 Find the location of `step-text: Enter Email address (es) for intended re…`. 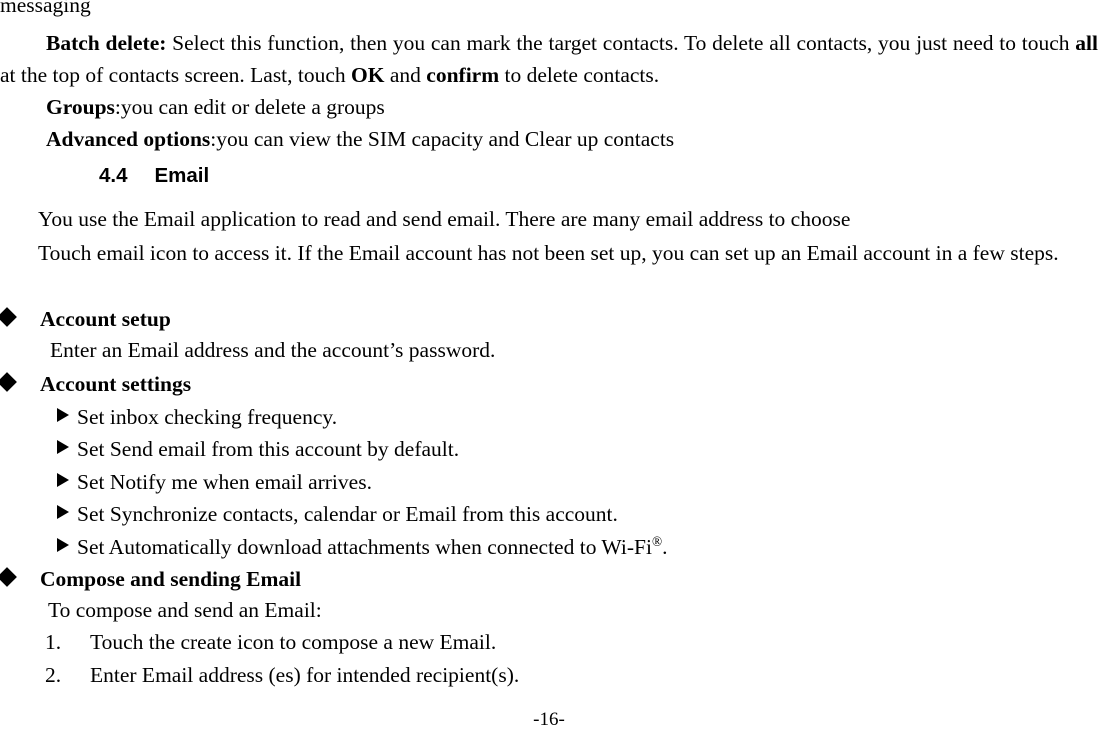

step-text: Enter Email address (es) for intended re… is located at coordinates (305, 675).